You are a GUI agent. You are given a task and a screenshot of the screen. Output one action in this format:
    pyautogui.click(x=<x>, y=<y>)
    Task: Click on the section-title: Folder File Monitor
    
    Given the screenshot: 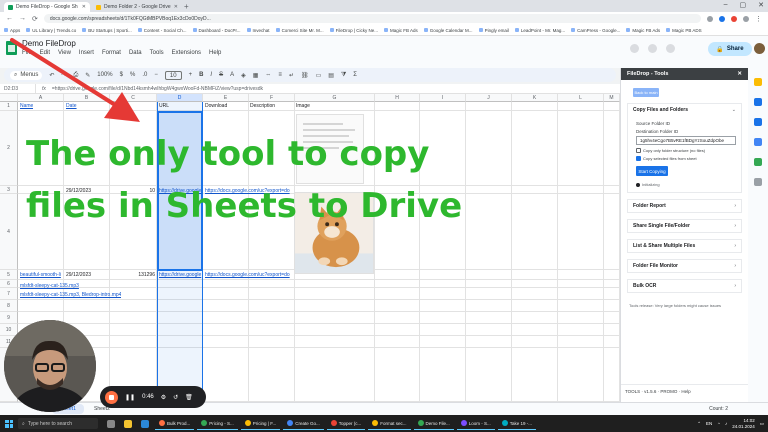 What is the action you would take?
    pyautogui.click(x=655, y=266)
    